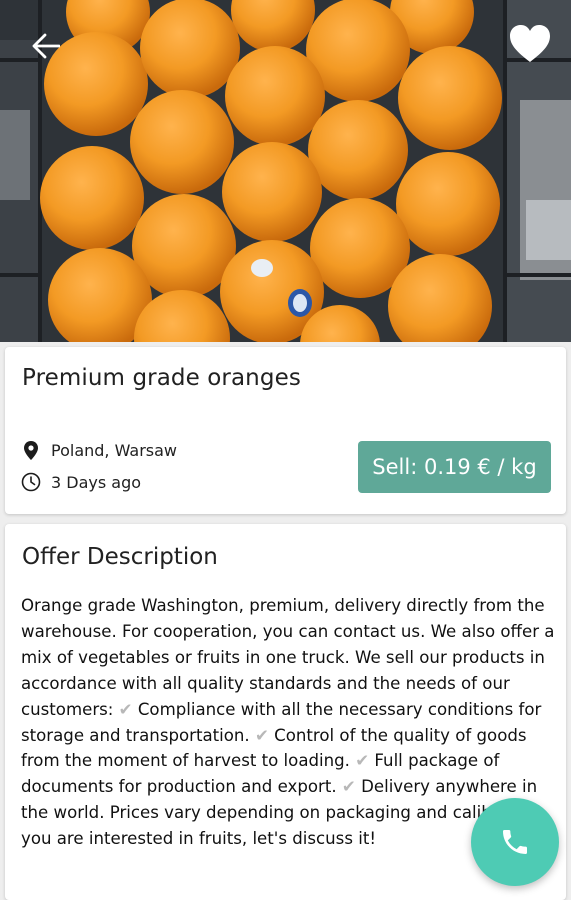  I want to click on price-badge: Sell: 0.19 € / kg, so click(454, 467).